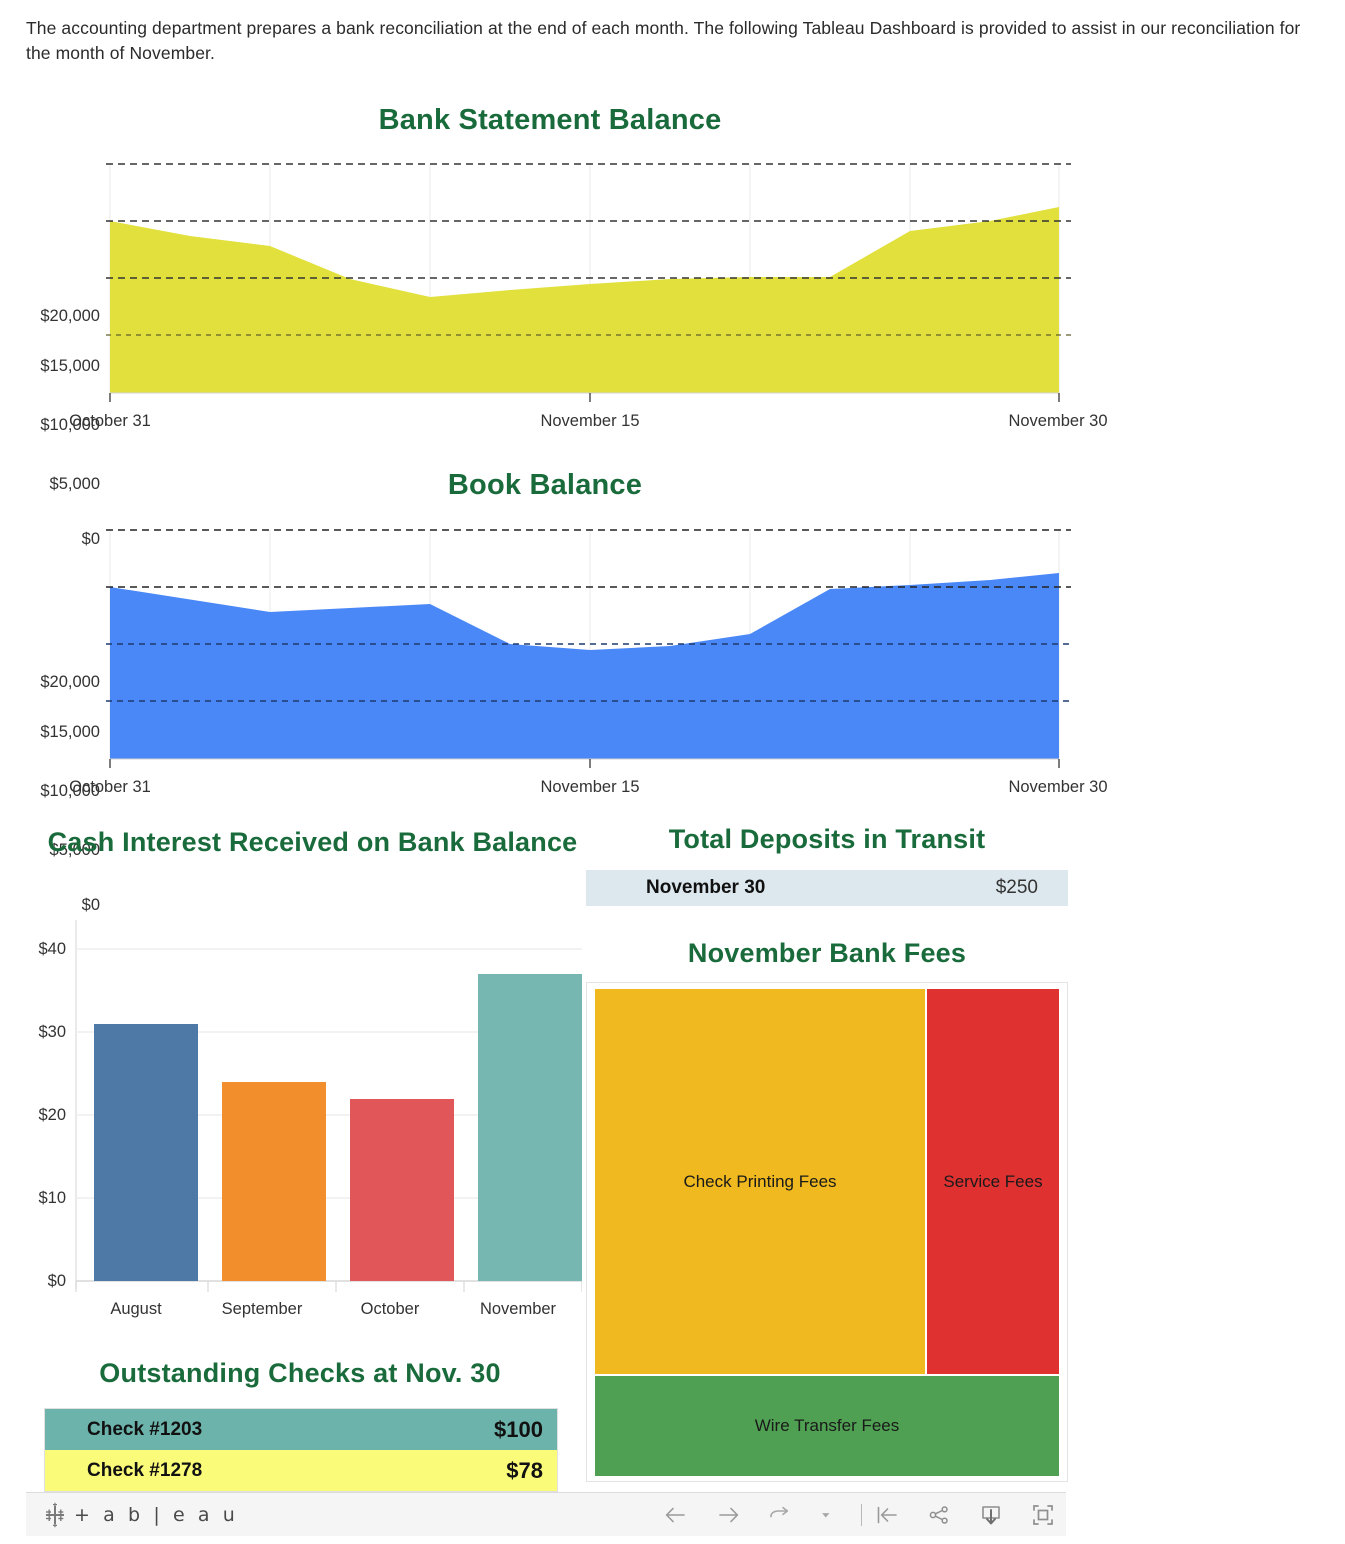 The height and width of the screenshot is (1544, 1345). I want to click on toolbar-buttons, so click(859, 1515).